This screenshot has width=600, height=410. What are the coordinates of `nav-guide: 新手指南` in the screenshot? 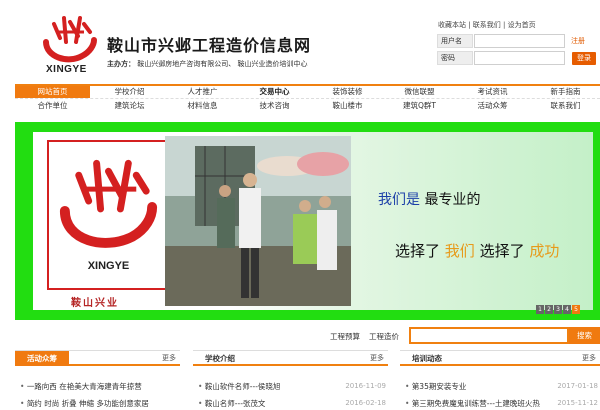 It's located at (564, 92).